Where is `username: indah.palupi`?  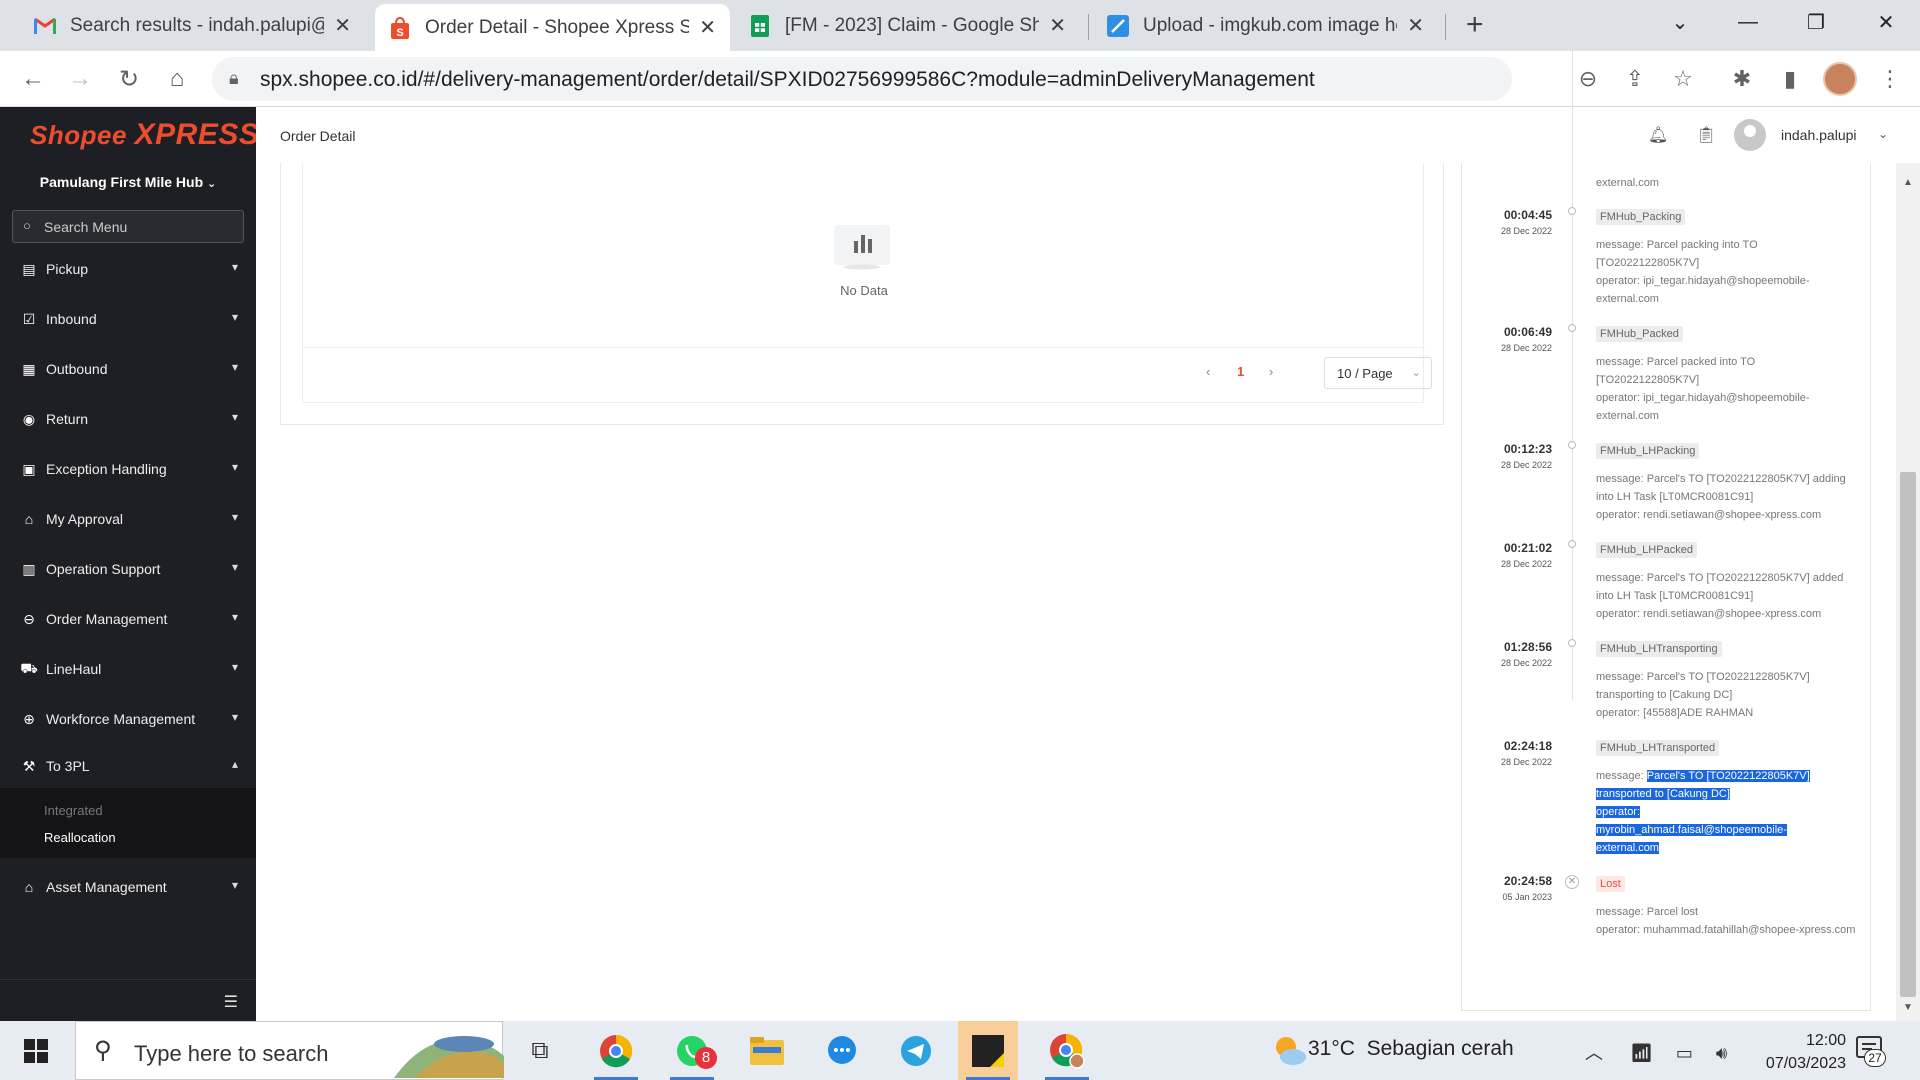
username: indah.palupi is located at coordinates (1819, 135).